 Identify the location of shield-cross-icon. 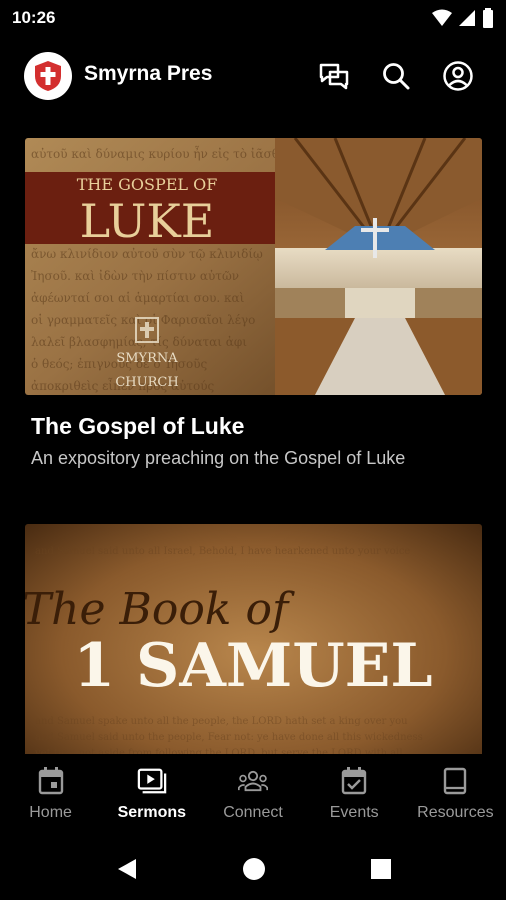
(48, 76).